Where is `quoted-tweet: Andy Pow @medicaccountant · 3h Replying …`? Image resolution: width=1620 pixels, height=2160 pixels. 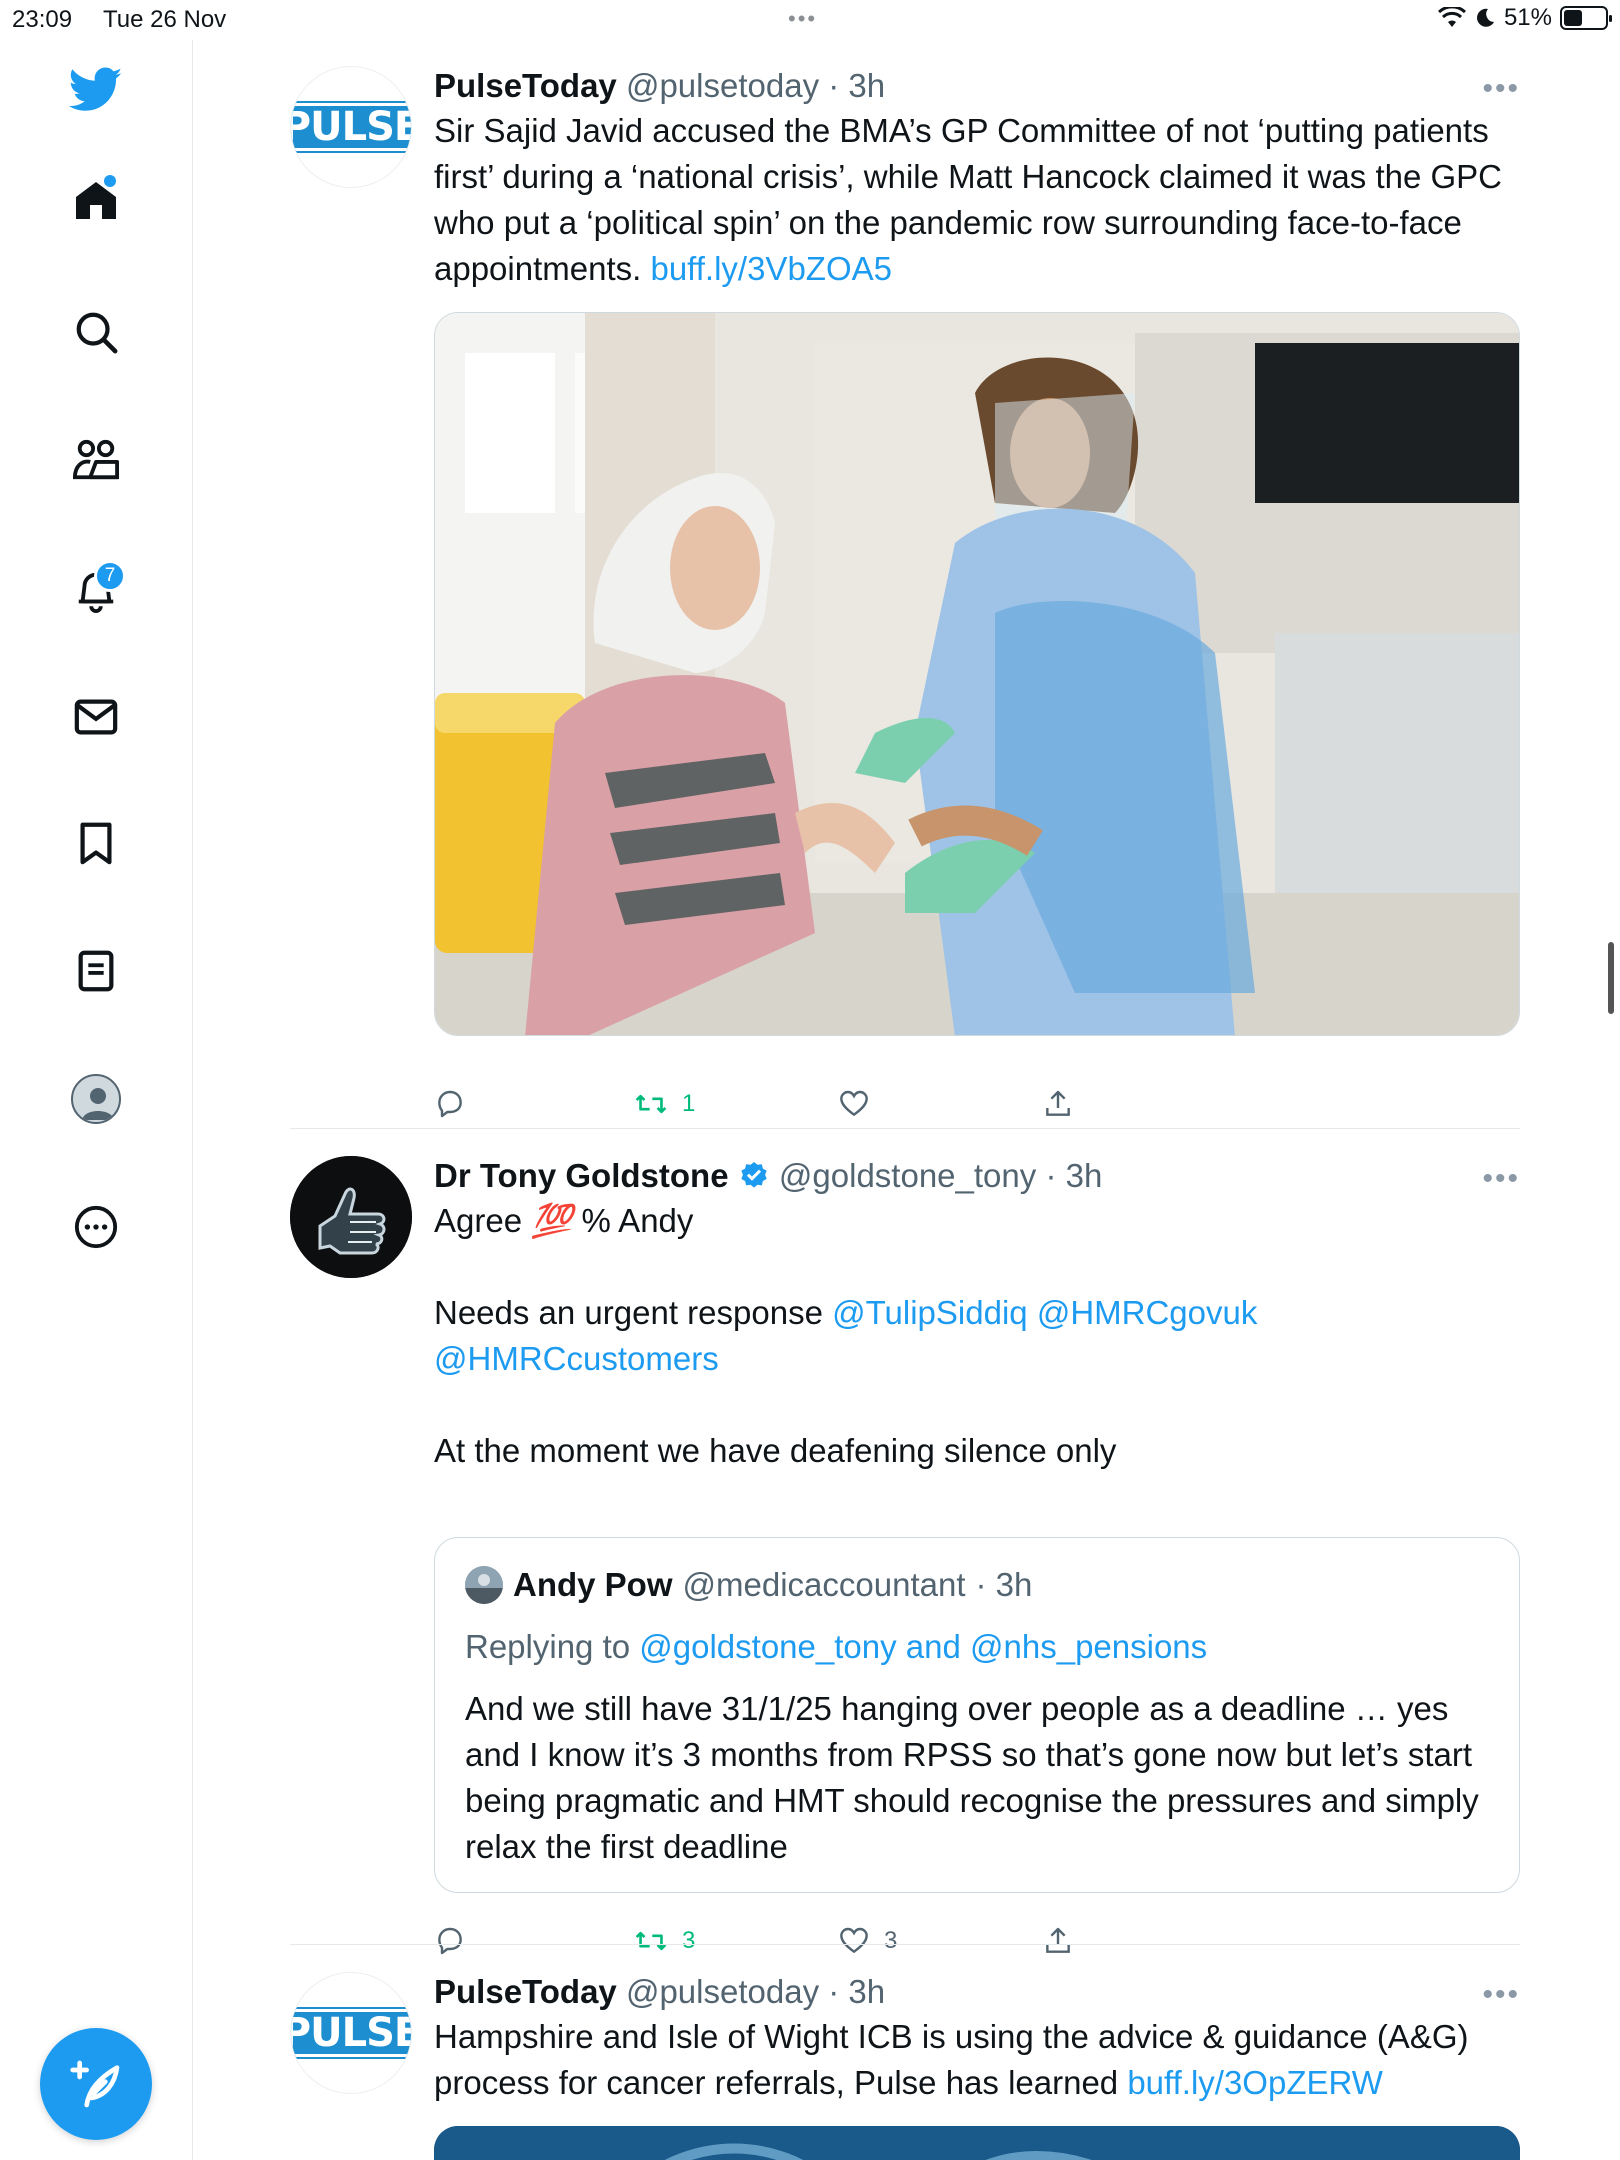
quoted-tweet: Andy Pow @medicaccountant · 3h Replying … is located at coordinates (977, 1715).